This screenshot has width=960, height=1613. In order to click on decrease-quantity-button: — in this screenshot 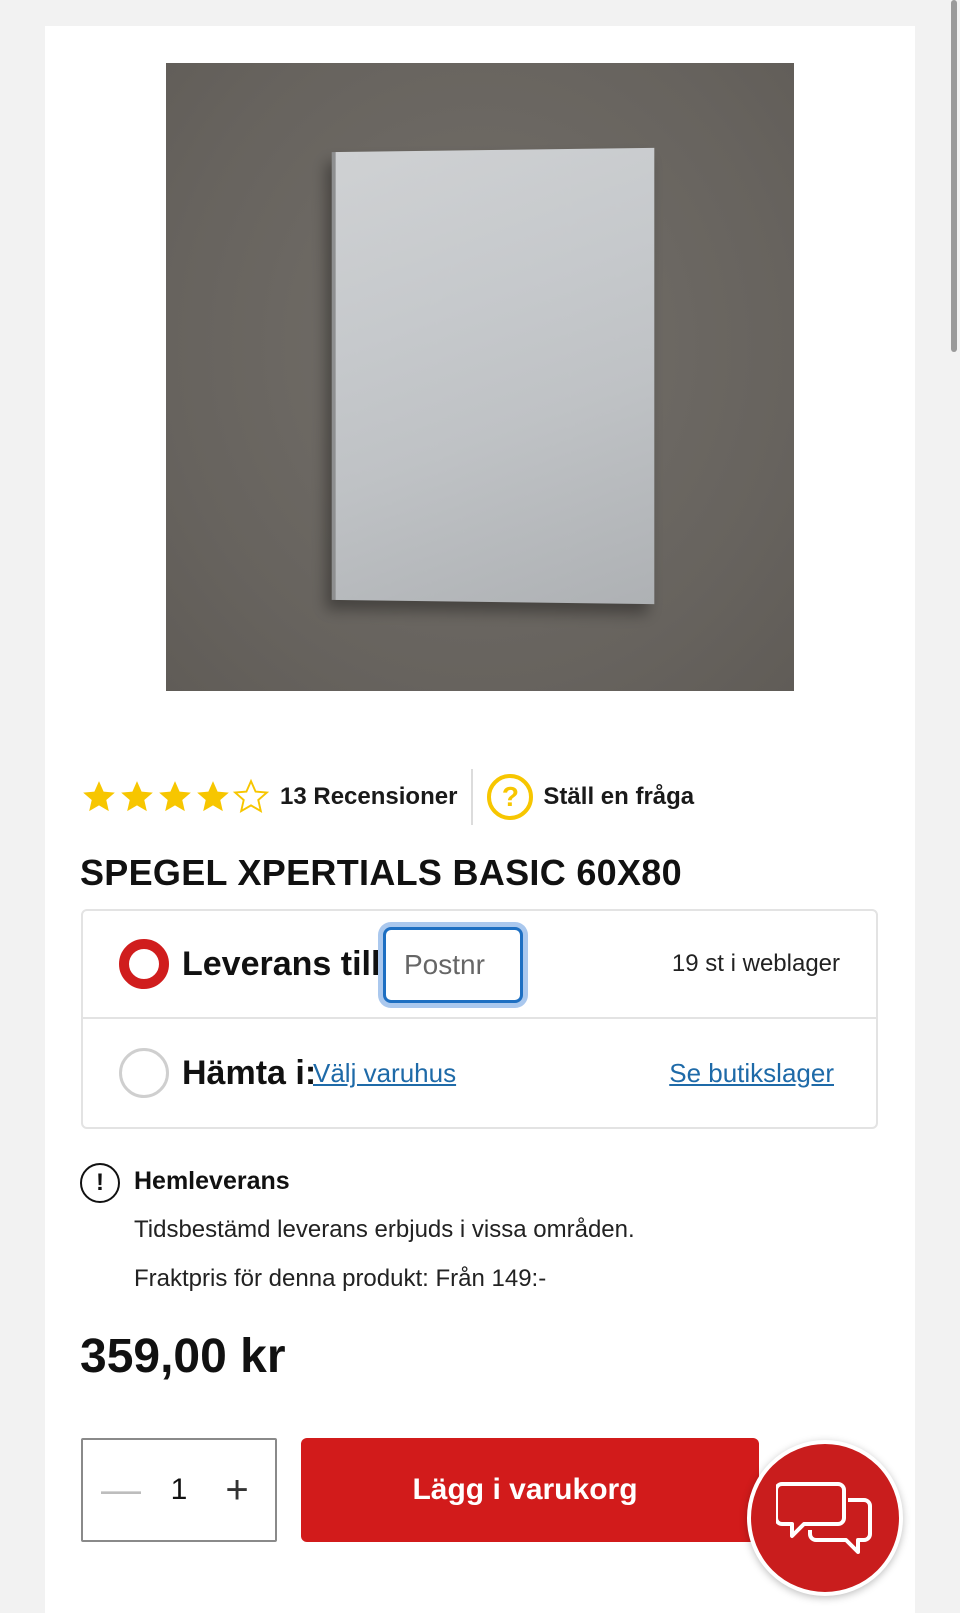, I will do `click(121, 1490)`.